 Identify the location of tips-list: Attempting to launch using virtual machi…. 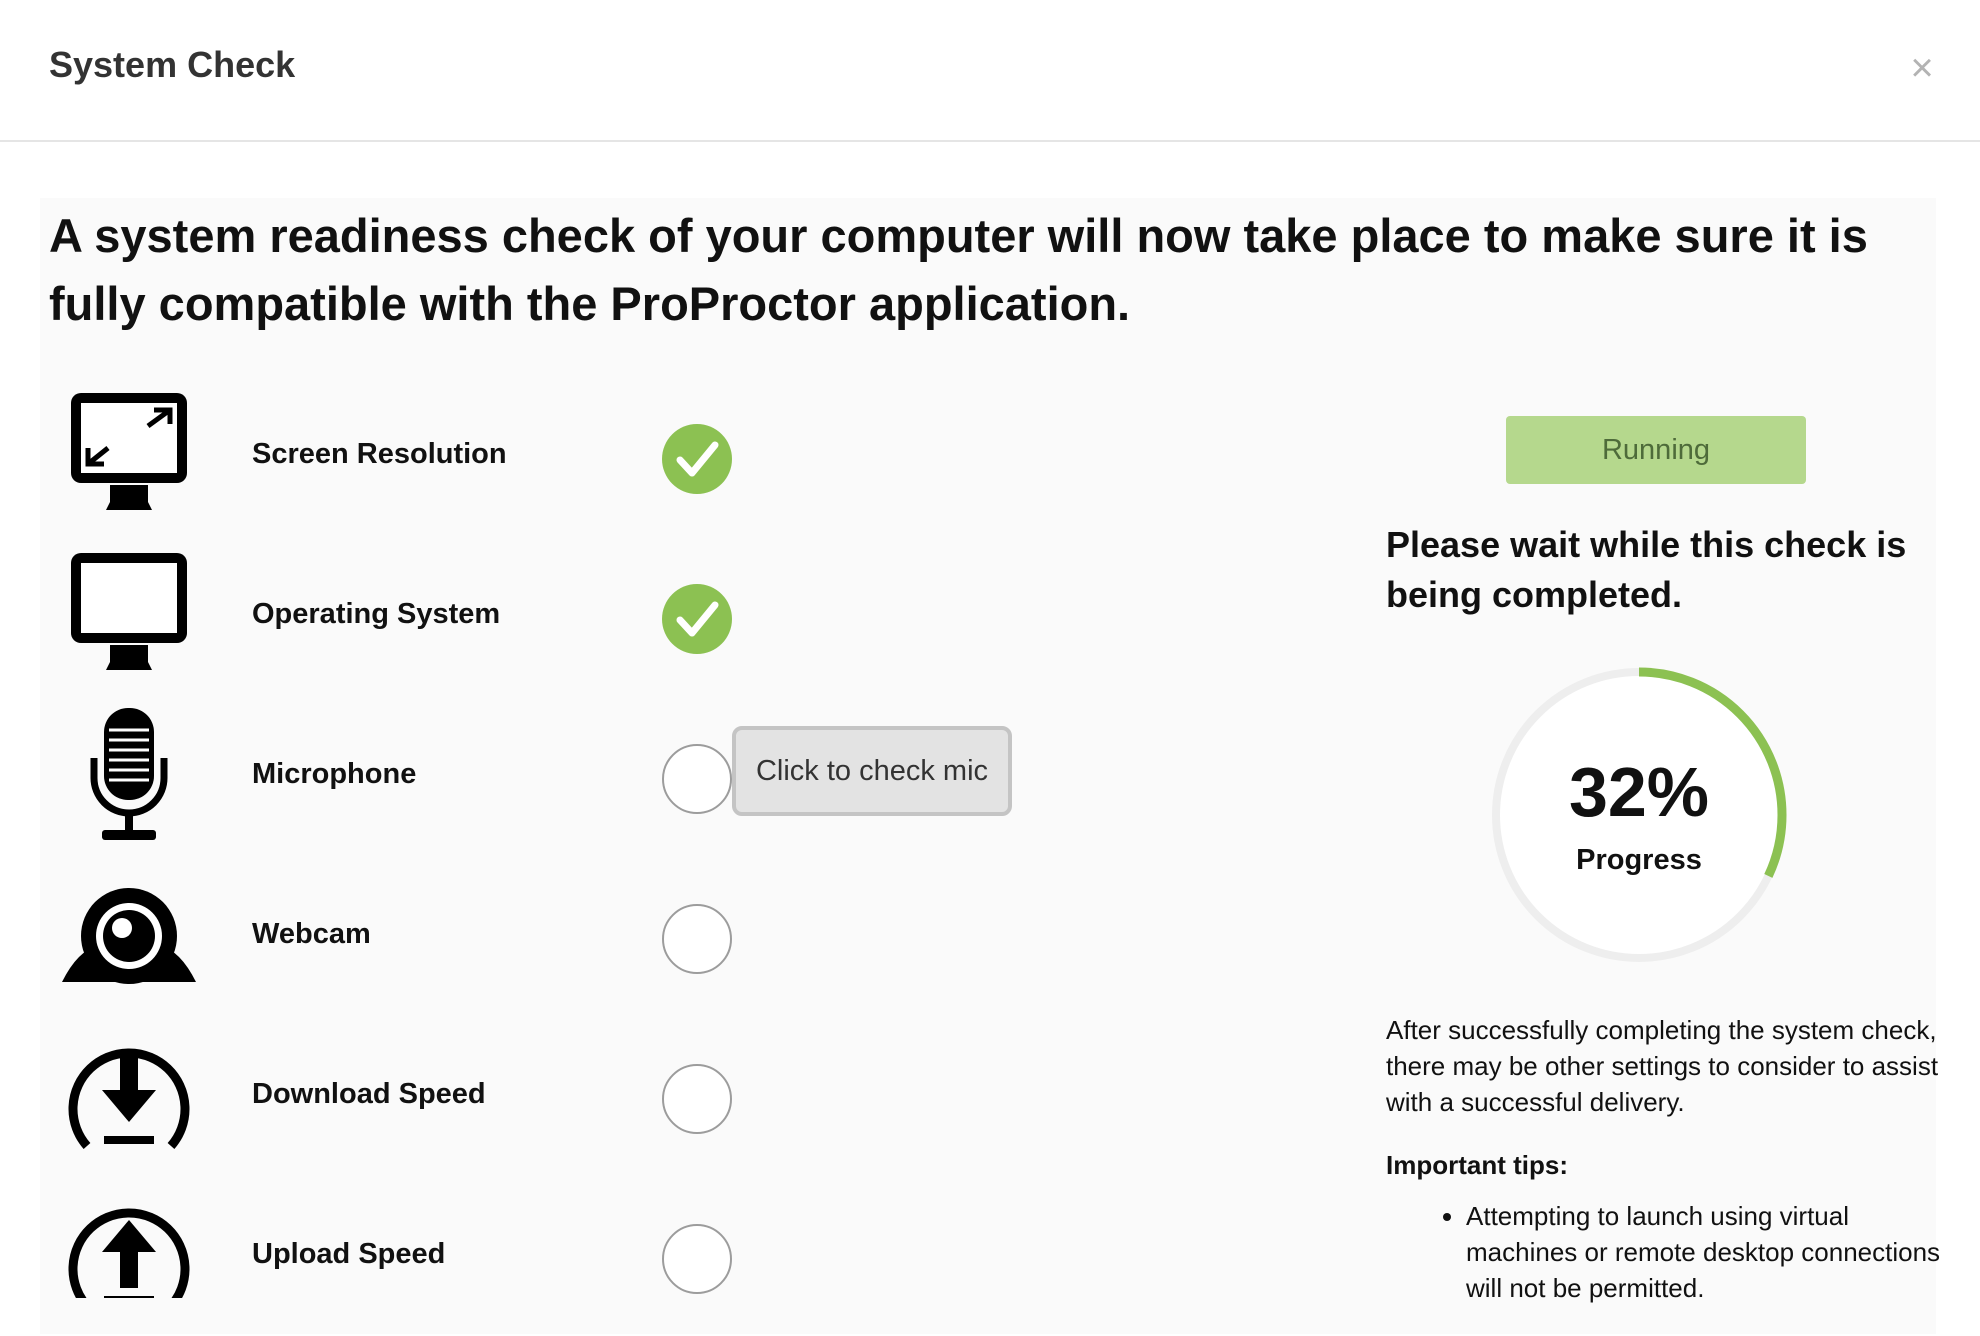
(1666, 1252).